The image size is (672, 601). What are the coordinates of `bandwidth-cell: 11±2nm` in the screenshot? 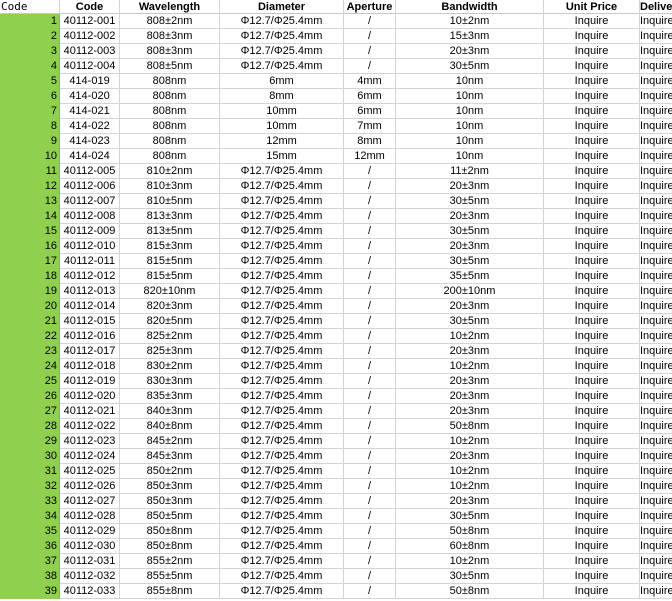 It's located at (470, 171).